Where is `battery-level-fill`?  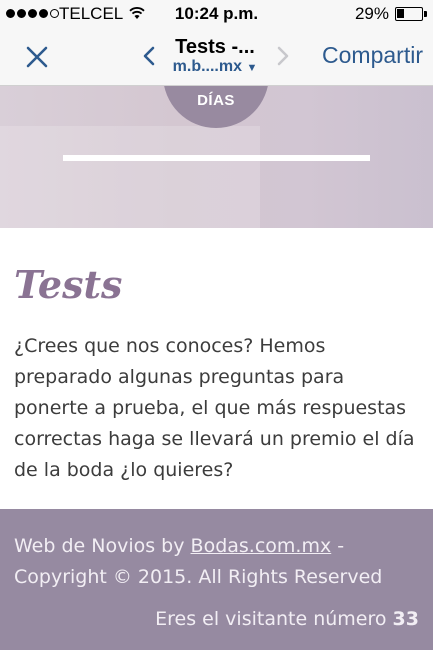
battery-level-fill is located at coordinates (400, 13).